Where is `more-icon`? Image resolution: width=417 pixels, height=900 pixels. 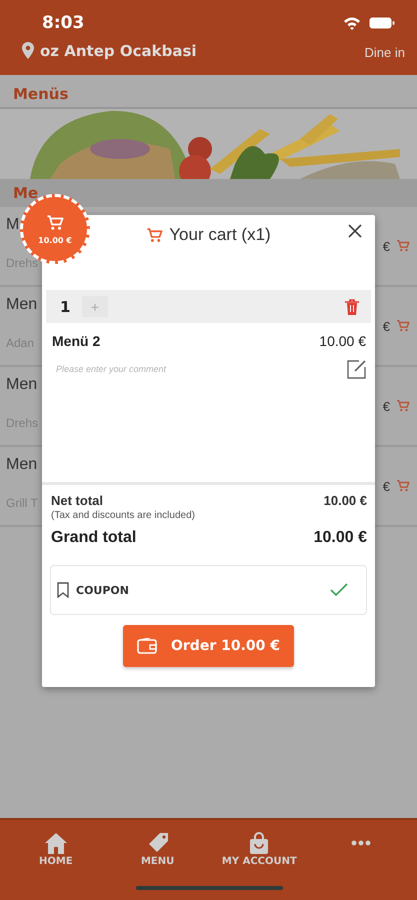
more-icon is located at coordinates (361, 843).